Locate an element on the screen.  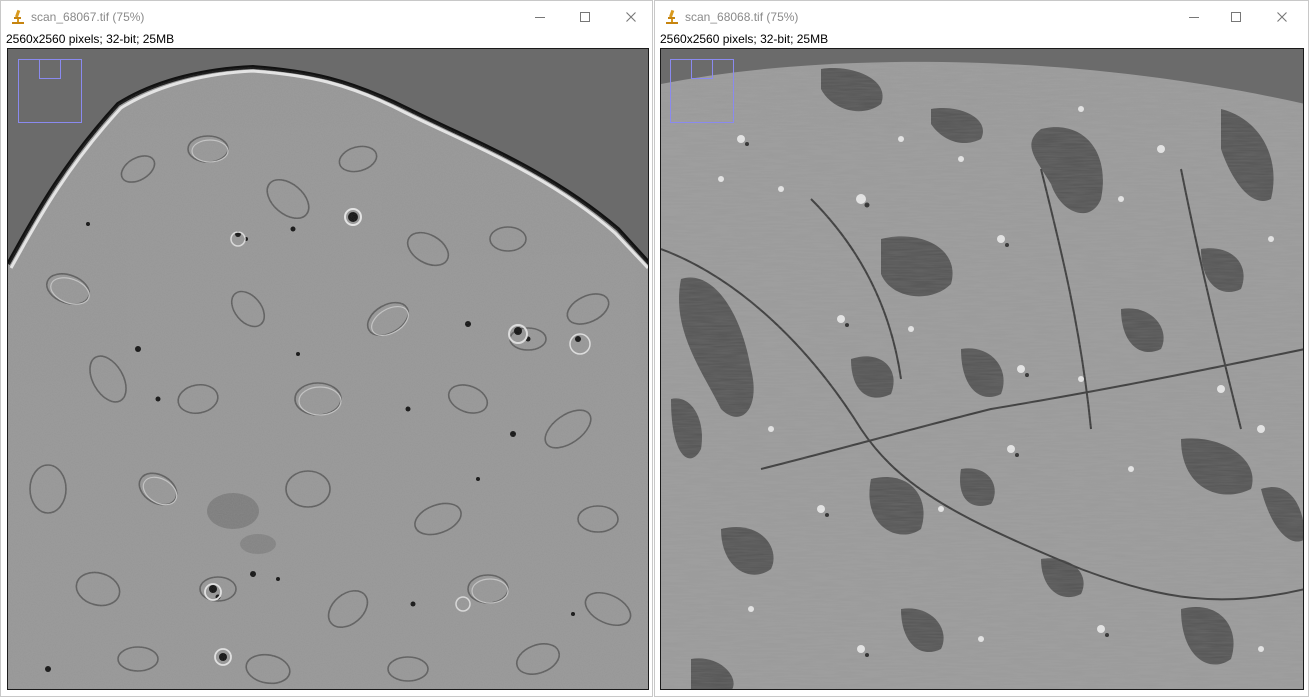
title-bar: scan_68068.tif (75%) is located at coordinates (981, 17).